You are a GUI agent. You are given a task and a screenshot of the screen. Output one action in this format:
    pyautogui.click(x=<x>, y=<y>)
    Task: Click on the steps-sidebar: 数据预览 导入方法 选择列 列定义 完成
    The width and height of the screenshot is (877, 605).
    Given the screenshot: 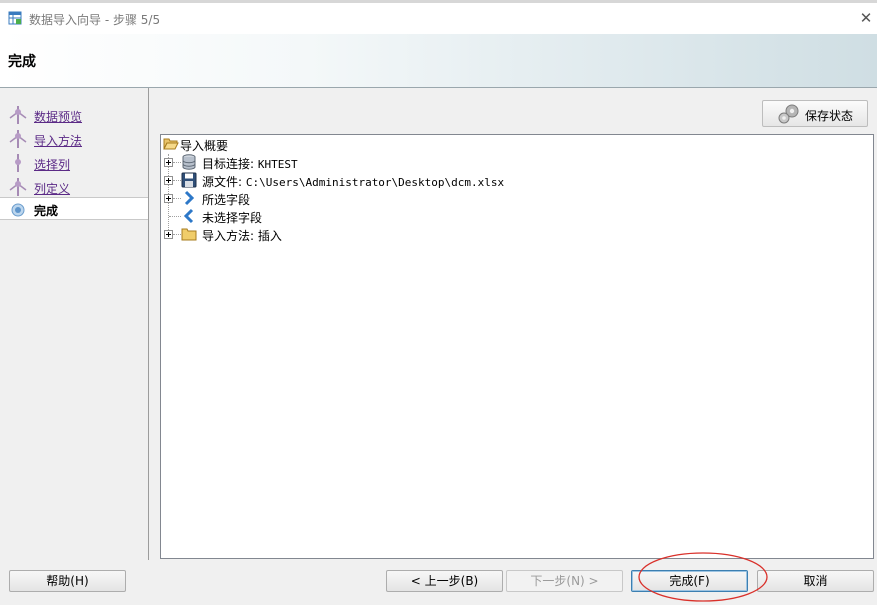 What is the action you would take?
    pyautogui.click(x=74, y=324)
    